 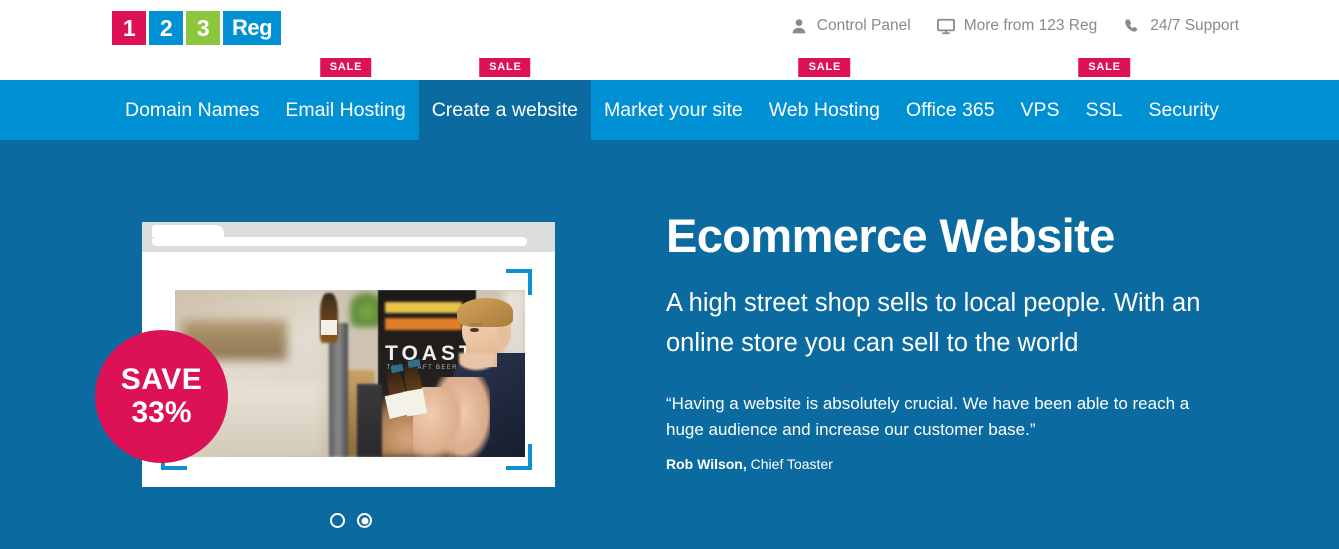 What do you see at coordinates (129, 28) in the screenshot?
I see `logo-cell-1: 1` at bounding box center [129, 28].